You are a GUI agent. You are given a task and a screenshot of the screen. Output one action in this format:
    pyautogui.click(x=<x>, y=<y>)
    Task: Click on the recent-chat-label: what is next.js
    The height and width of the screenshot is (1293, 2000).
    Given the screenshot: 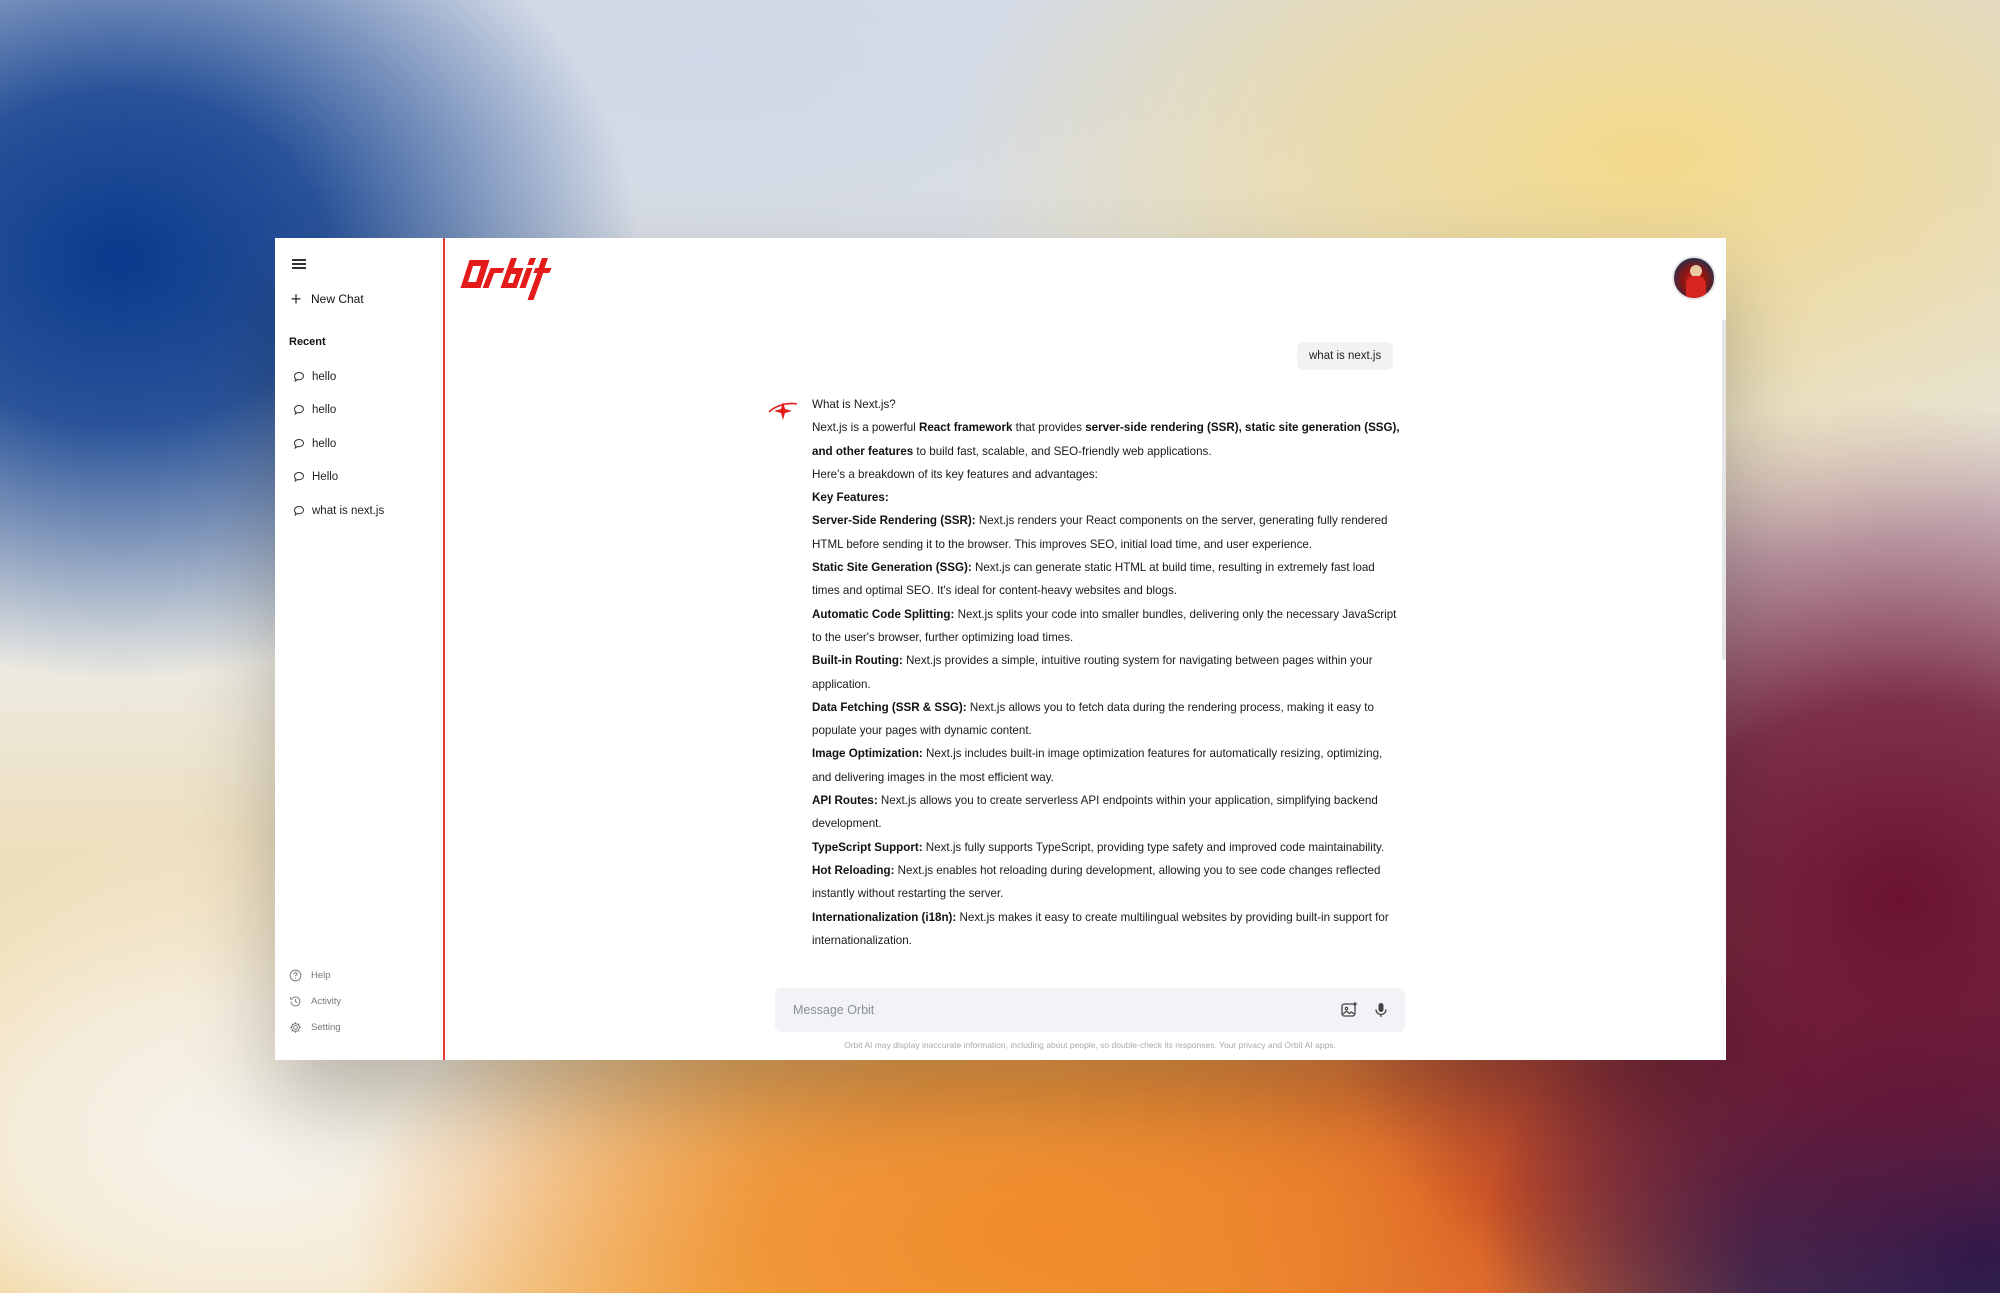 What is the action you would take?
    pyautogui.click(x=348, y=510)
    